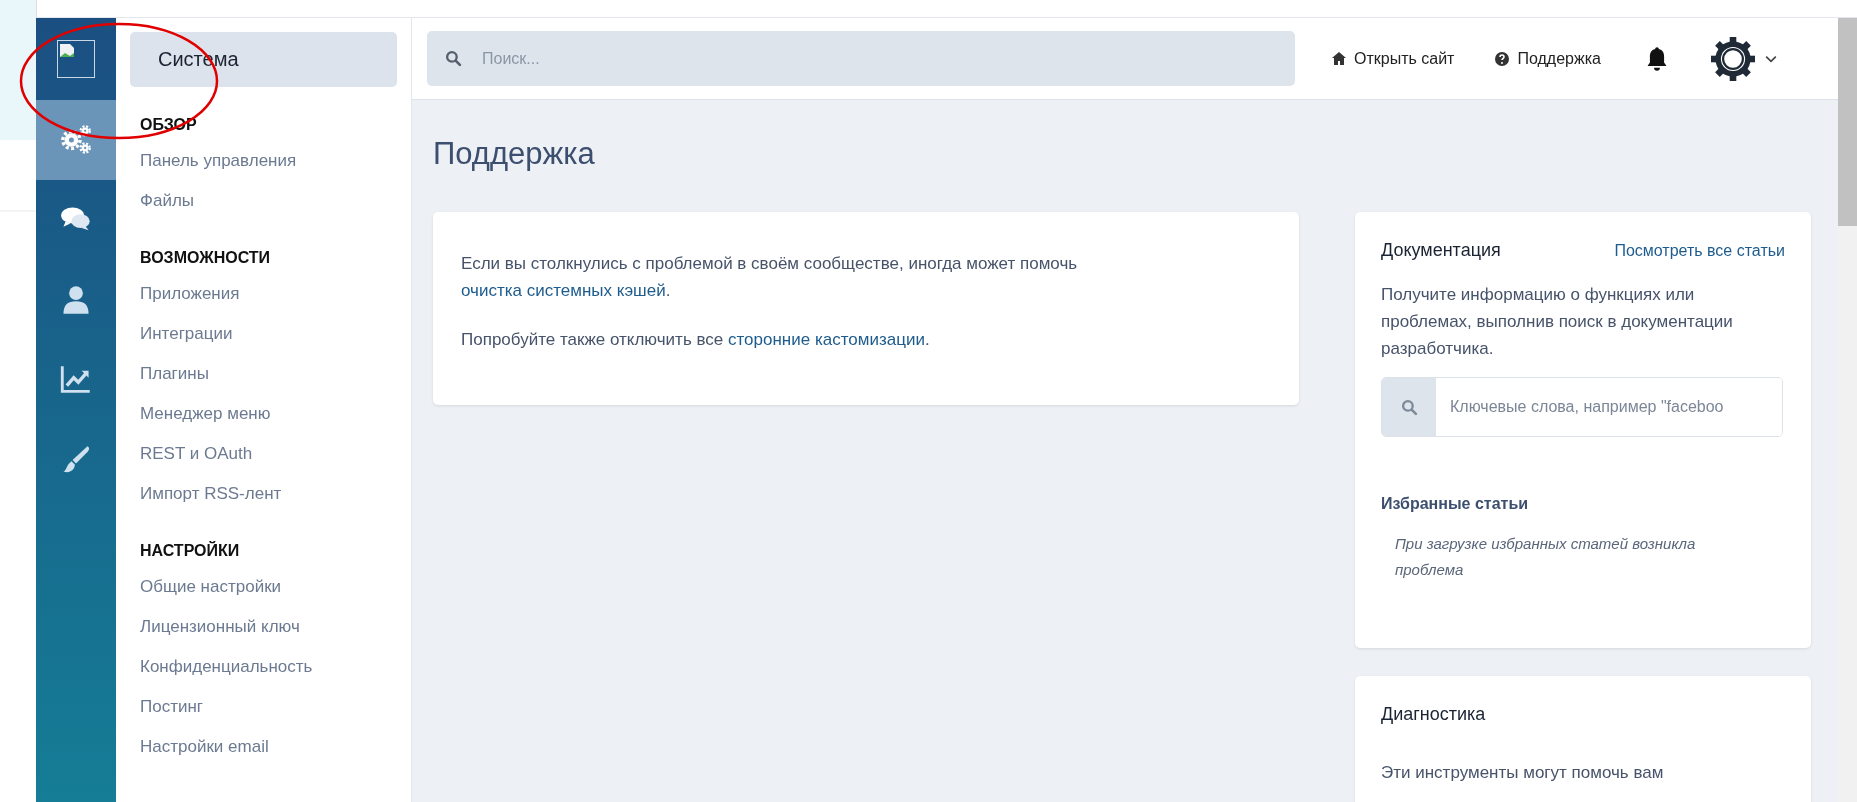 Image resolution: width=1857 pixels, height=802 pixels. I want to click on featured-heading: Избранные статьи, so click(1455, 504).